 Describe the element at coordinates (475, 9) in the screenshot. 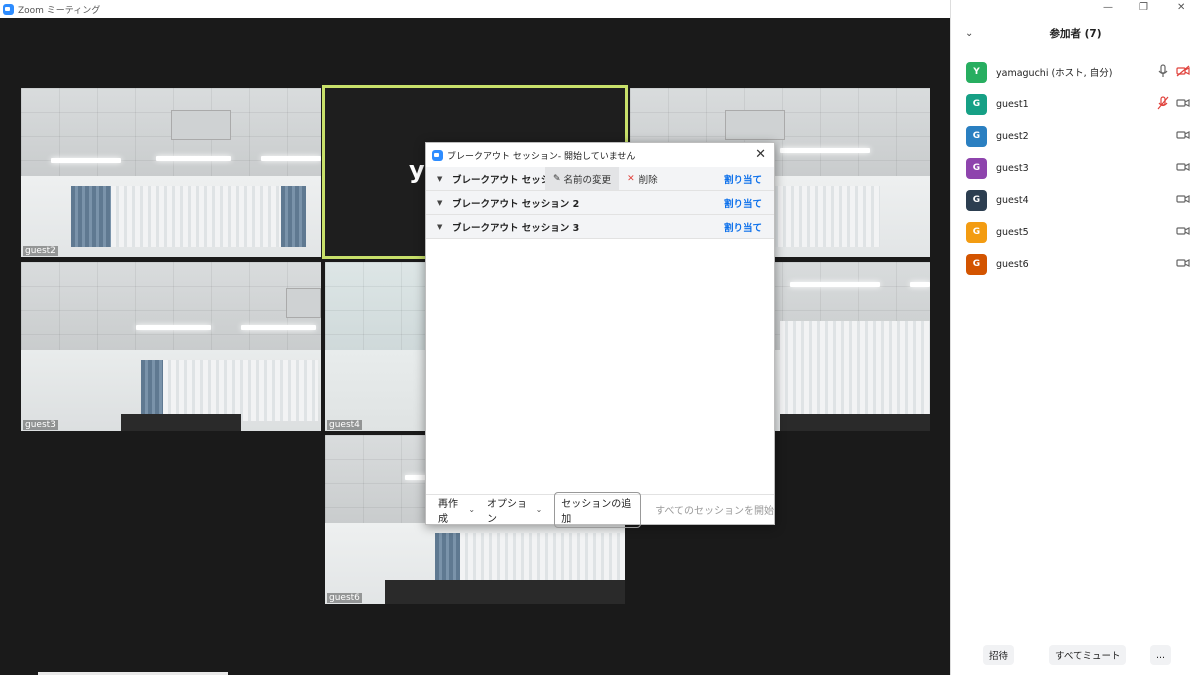

I see `window-titlebar: Zoom ミーティング` at that location.